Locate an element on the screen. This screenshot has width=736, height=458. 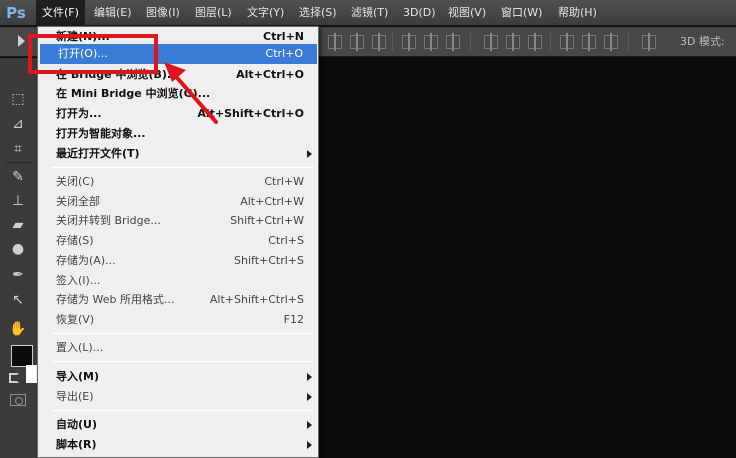
menu-layer: 图层(L) is located at coordinates (213, 13).